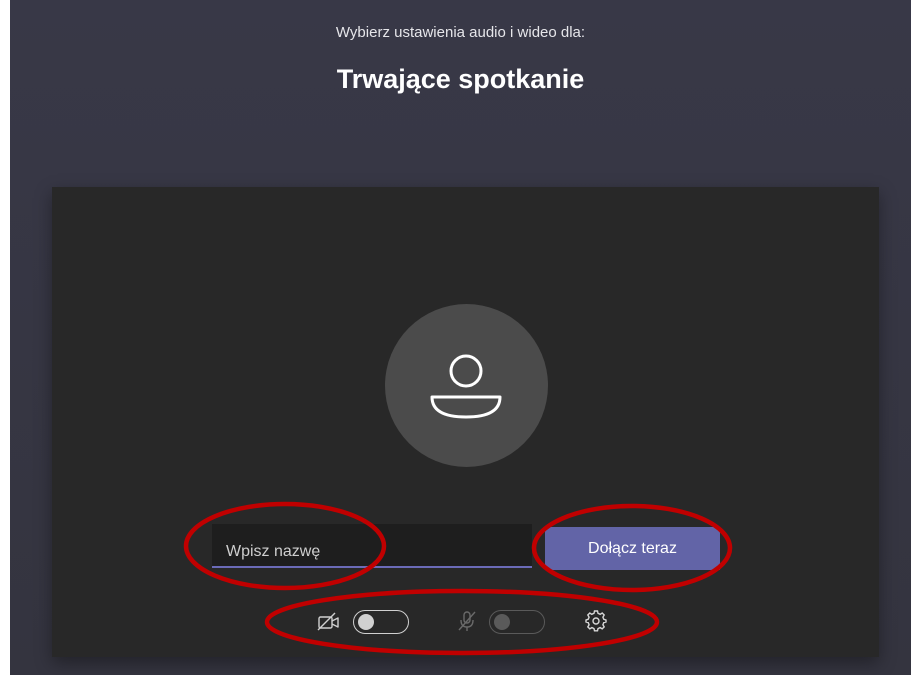 The image size is (911, 675). I want to click on microphone-toggle, so click(517, 622).